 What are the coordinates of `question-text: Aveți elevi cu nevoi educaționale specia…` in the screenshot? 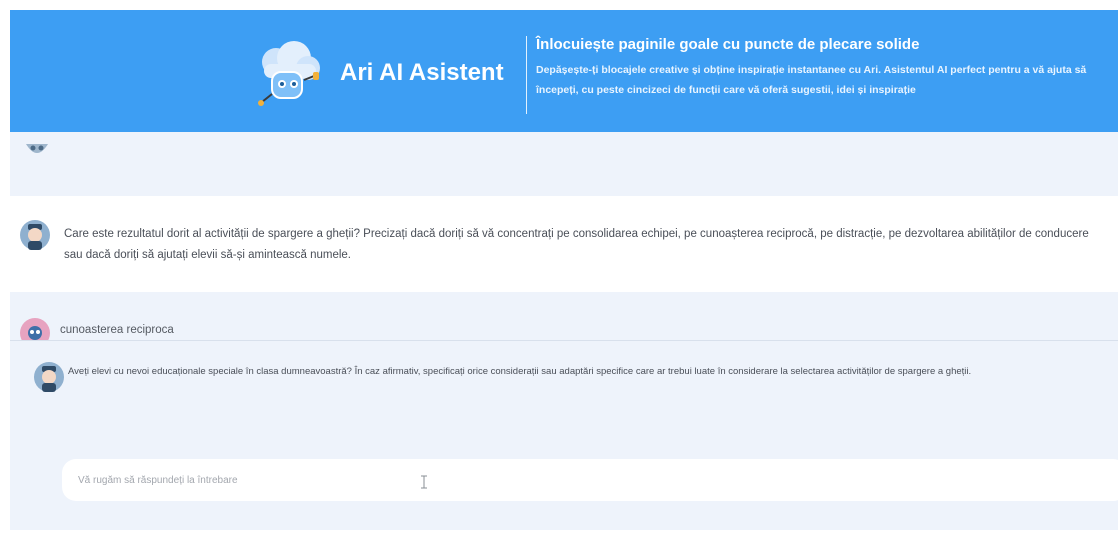 It's located at (520, 371).